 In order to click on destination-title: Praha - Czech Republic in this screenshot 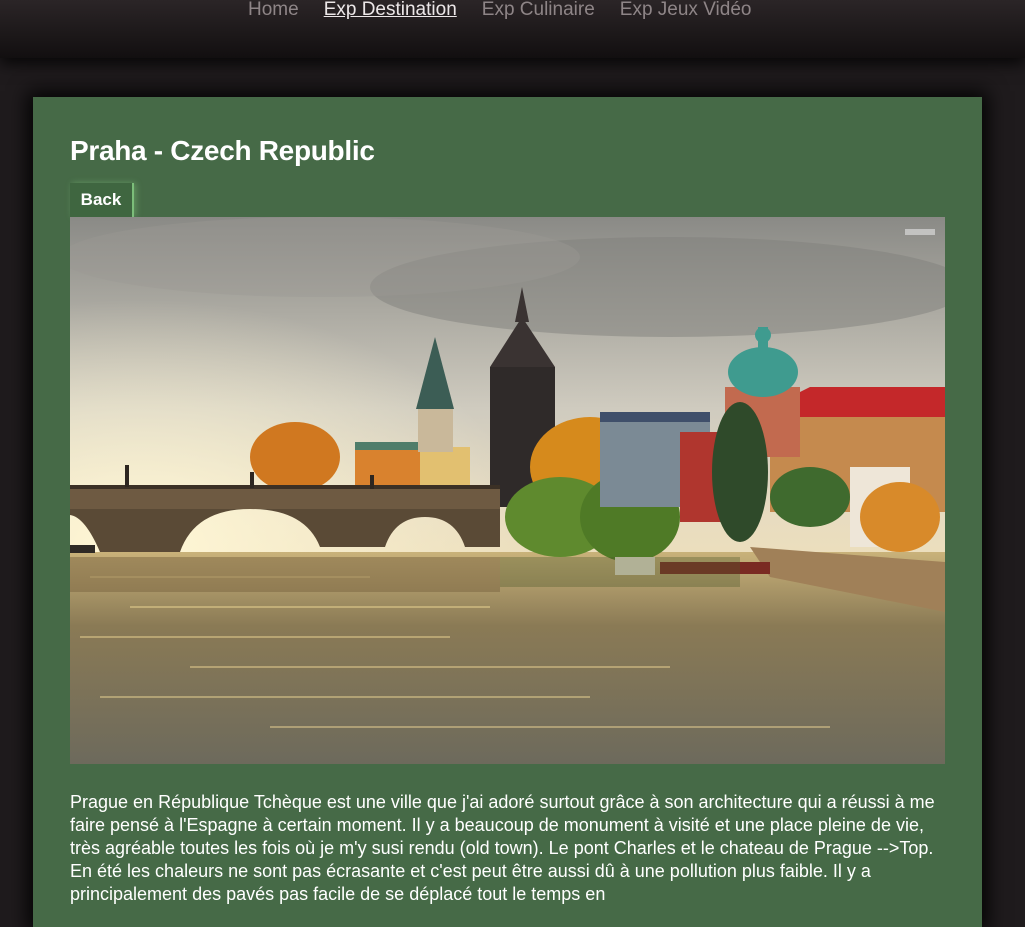, I will do `click(222, 150)`.